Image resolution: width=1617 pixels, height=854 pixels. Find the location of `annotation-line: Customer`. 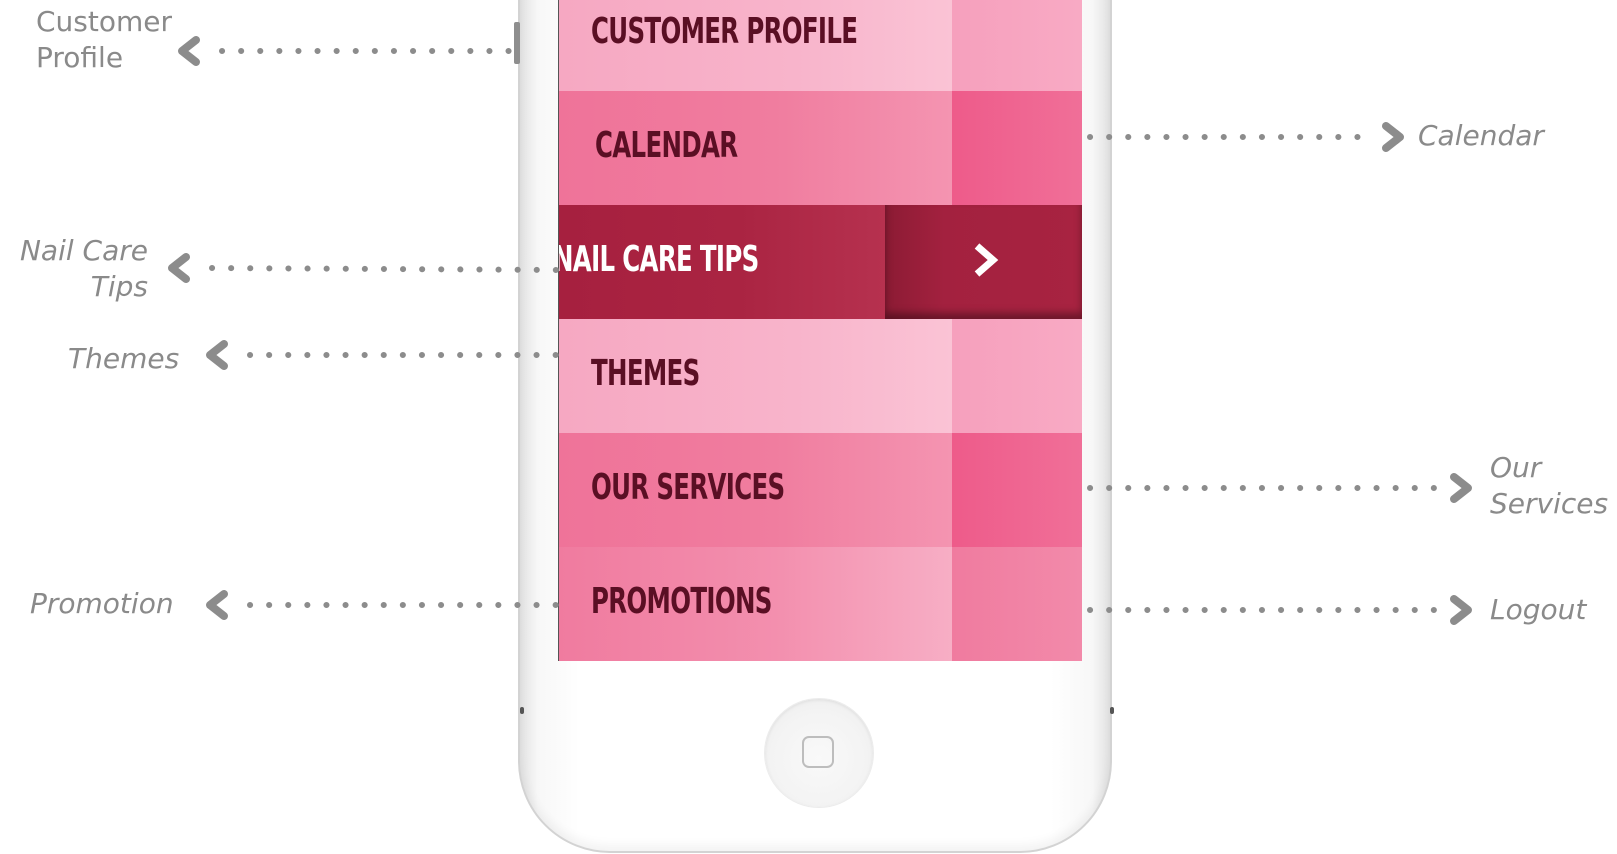

annotation-line: Customer is located at coordinates (104, 21).